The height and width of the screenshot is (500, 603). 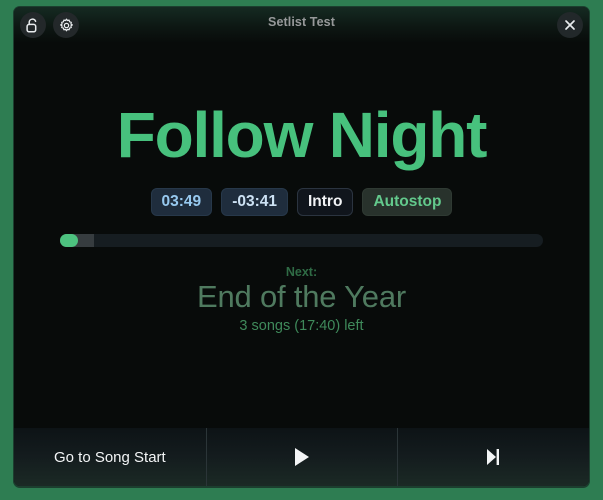 I want to click on title-bar: Setlist Test, so click(x=301, y=25).